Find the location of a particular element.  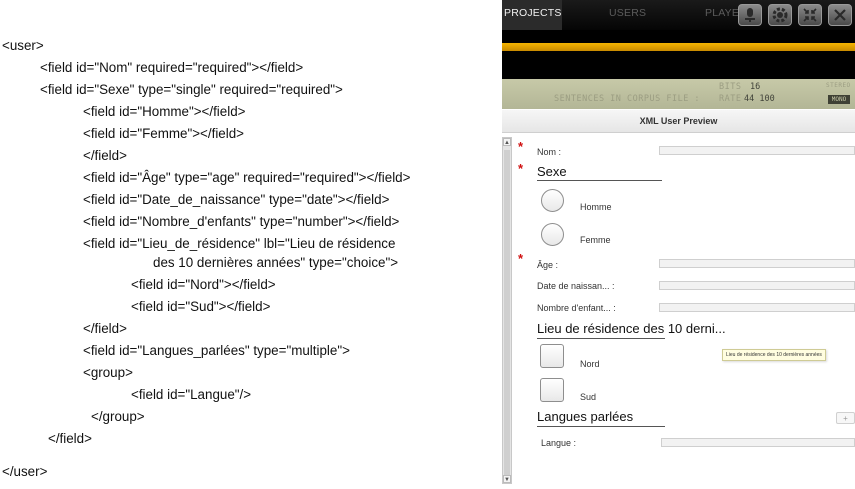

sexe-title: Sexe is located at coordinates (552, 171).